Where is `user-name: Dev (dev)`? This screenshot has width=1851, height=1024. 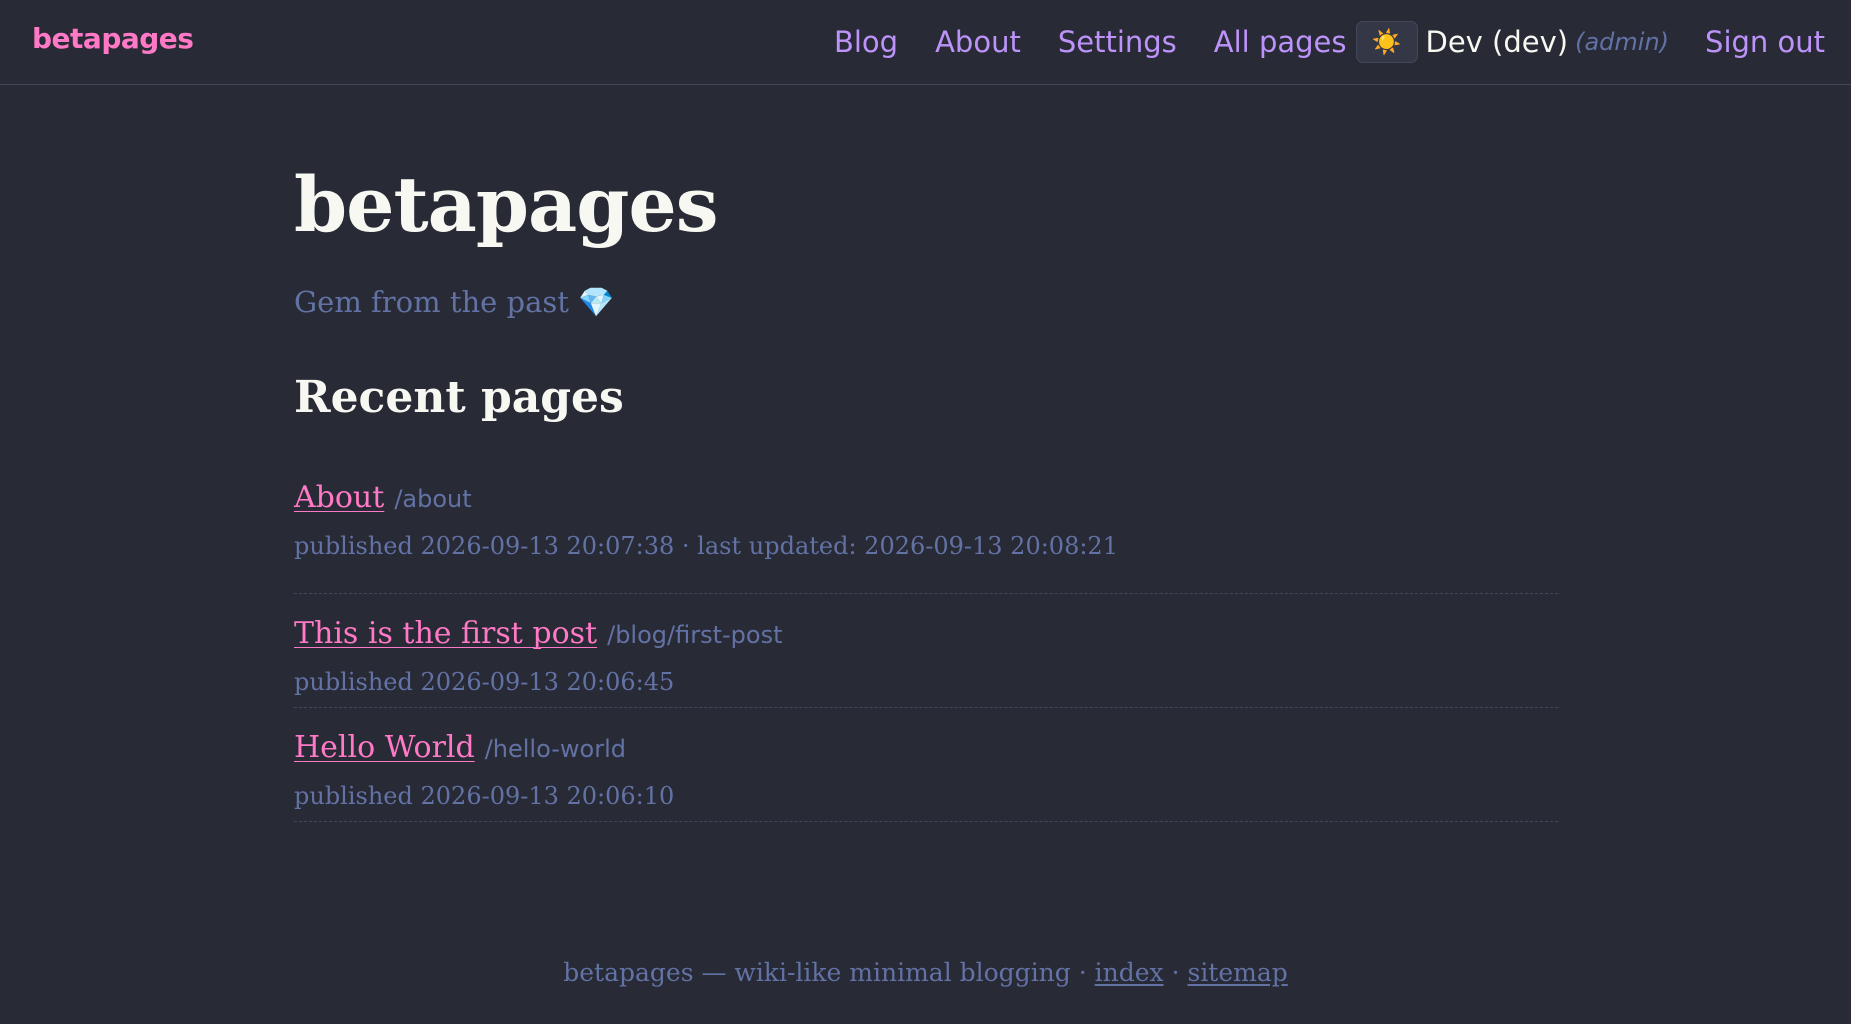 user-name: Dev (dev) is located at coordinates (1497, 42).